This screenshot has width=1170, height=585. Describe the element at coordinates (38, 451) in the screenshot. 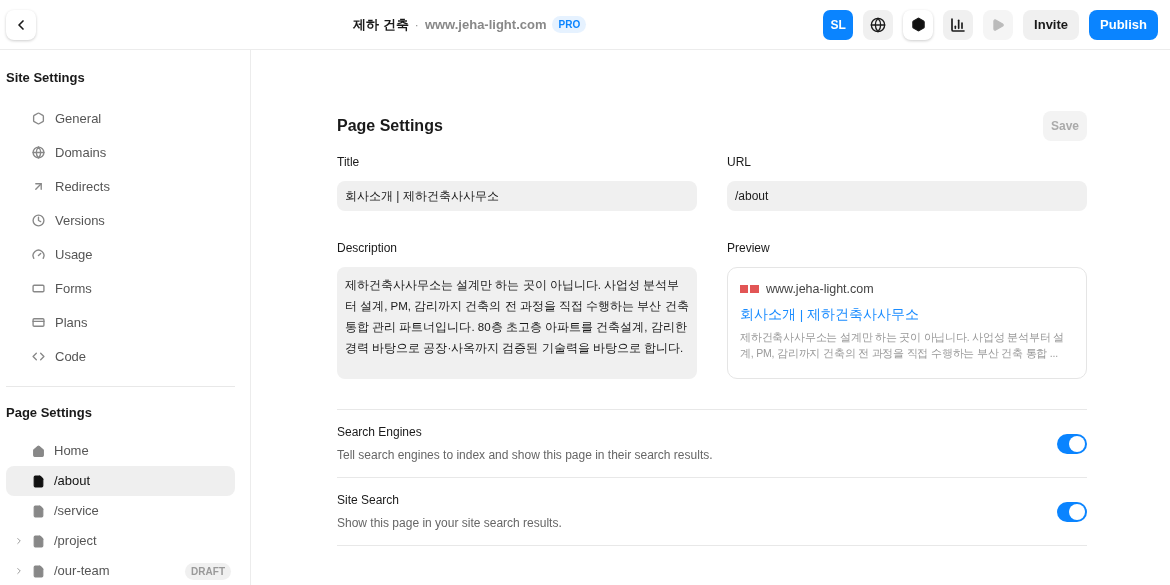

I see `home-icon` at that location.